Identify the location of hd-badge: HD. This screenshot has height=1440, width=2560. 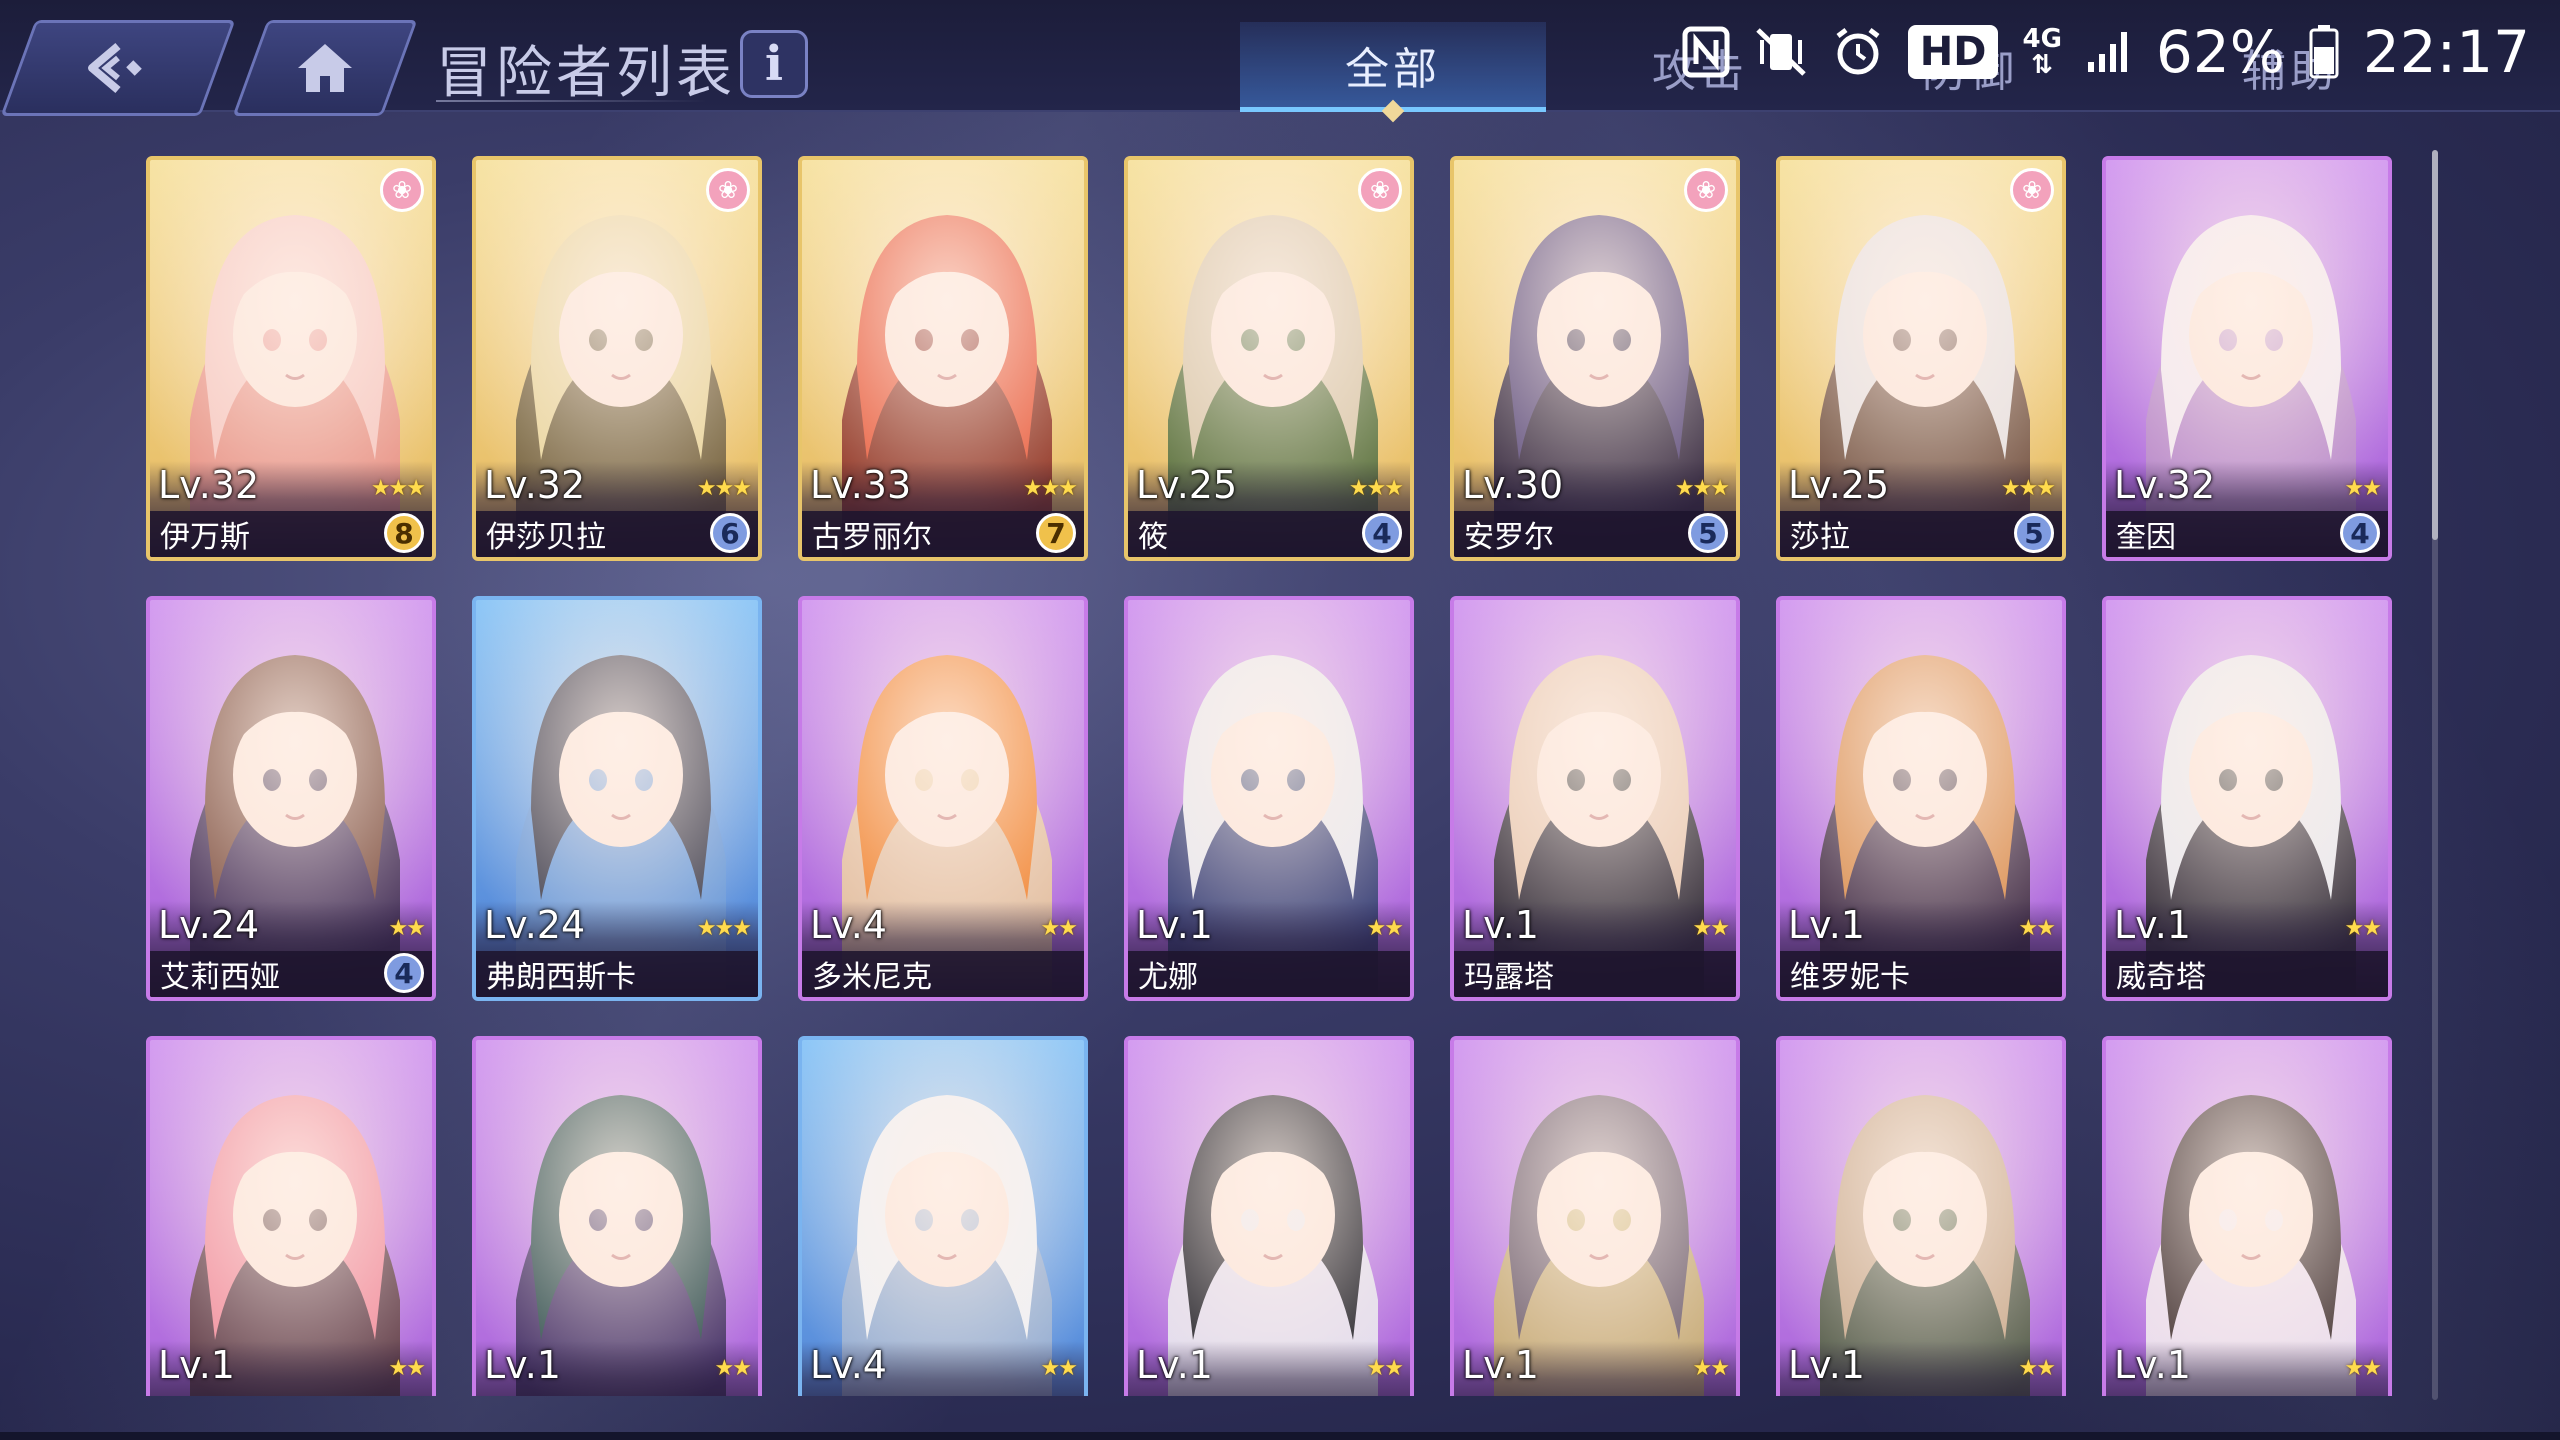
(1953, 52).